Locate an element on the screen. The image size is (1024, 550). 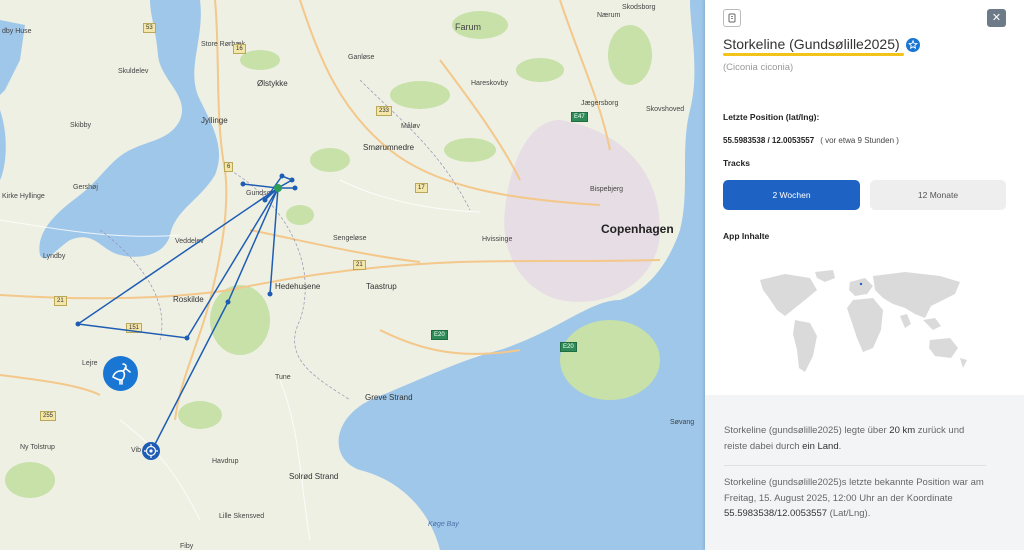
divider is located at coordinates (855, 465).